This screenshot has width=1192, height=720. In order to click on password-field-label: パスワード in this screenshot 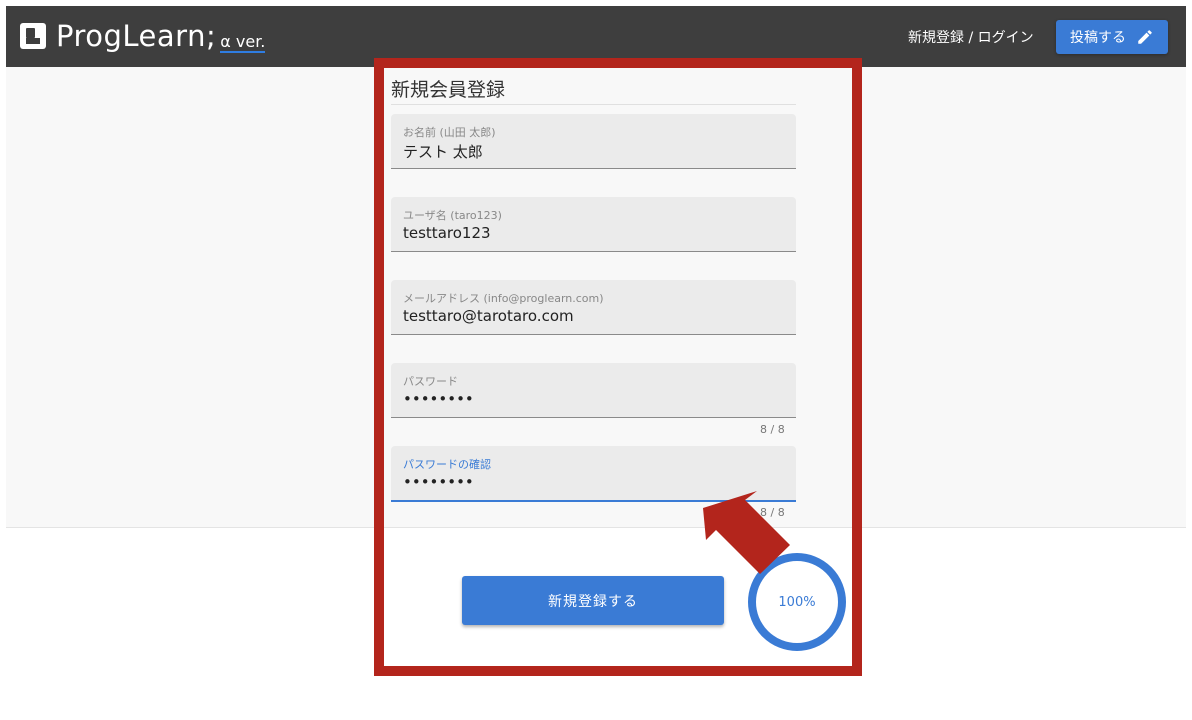, I will do `click(430, 381)`.